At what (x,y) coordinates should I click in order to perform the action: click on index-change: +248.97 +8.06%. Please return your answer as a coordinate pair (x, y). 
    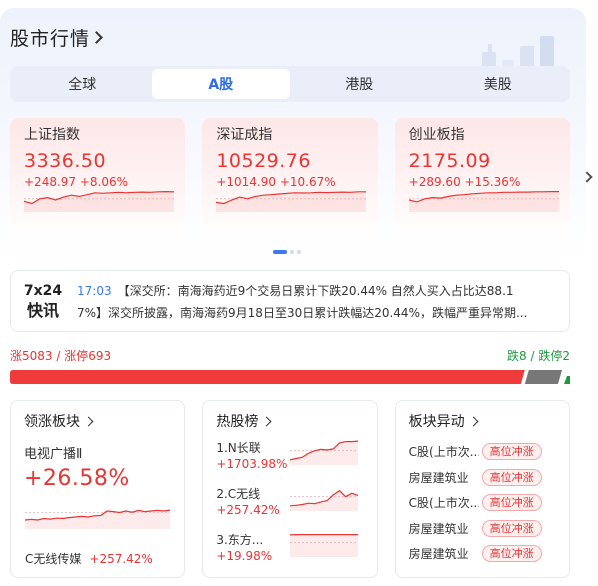
    Looking at the image, I should click on (97, 182).